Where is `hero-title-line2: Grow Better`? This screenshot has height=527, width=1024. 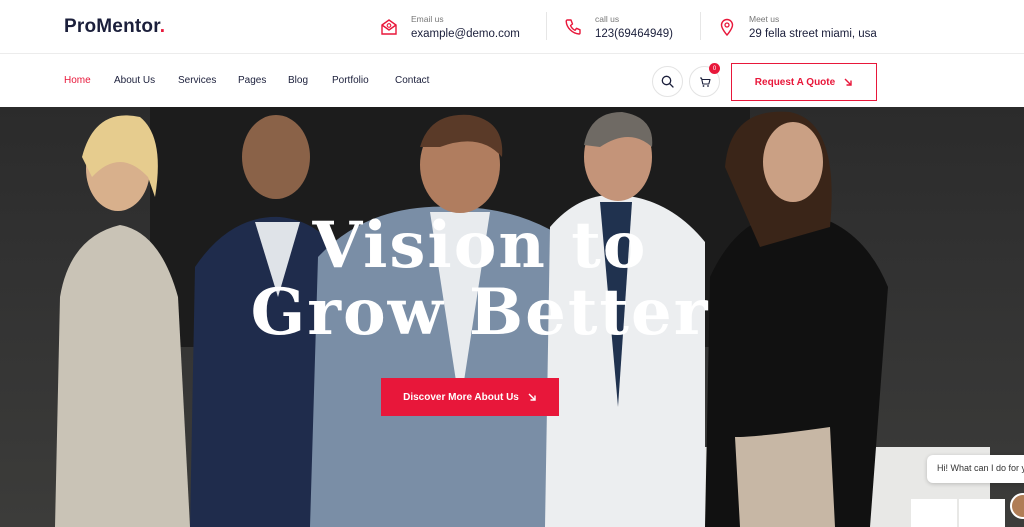 hero-title-line2: Grow Better is located at coordinates (480, 312).